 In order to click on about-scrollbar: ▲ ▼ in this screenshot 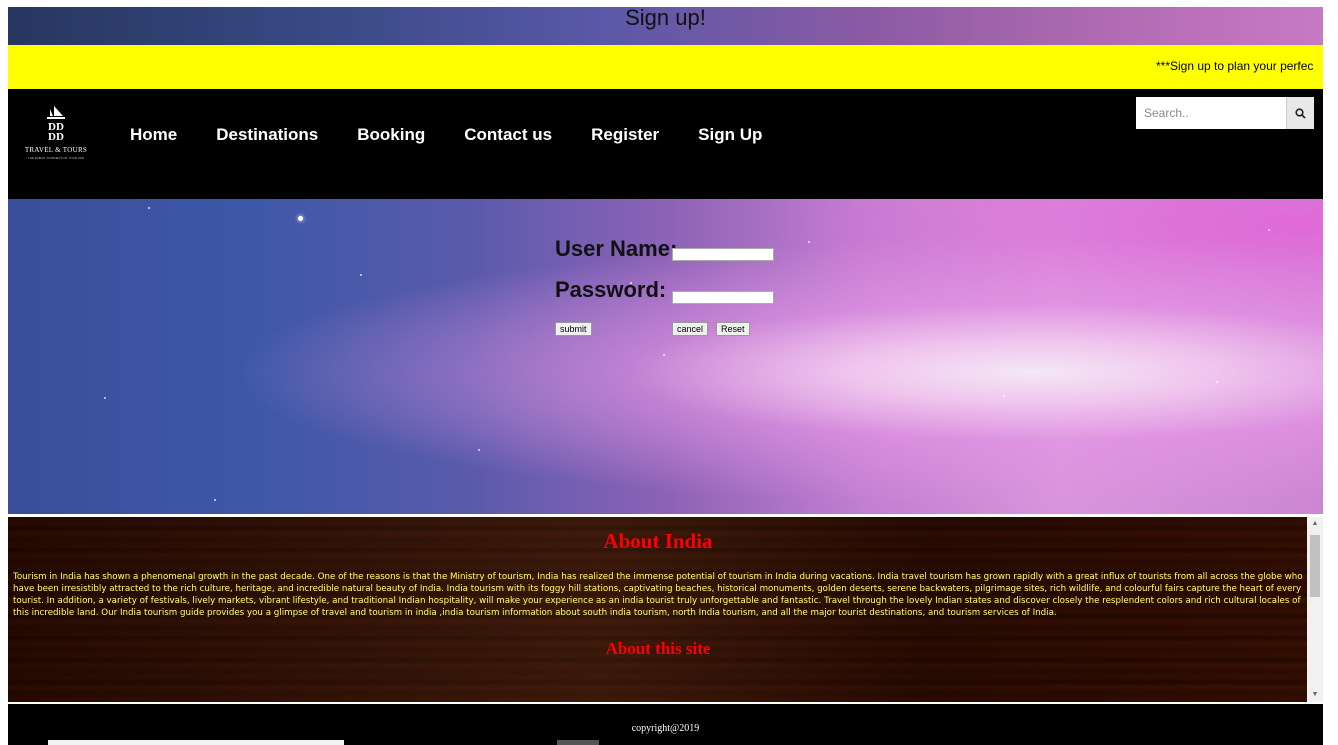, I will do `click(1315, 609)`.